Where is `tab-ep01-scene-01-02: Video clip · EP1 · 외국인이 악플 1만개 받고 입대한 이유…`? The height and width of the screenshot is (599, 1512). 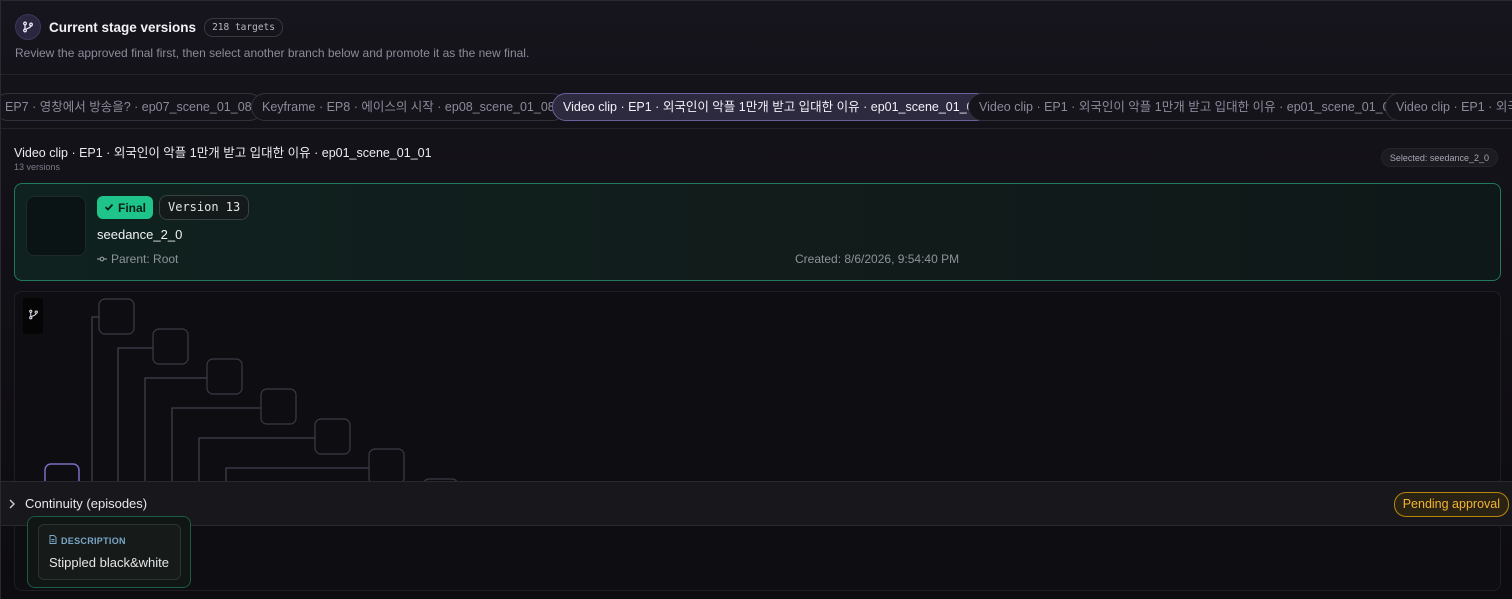 tab-ep01-scene-01-02: Video clip · EP1 · 외국인이 악플 1만개 받고 입대한 이유… is located at coordinates (1188, 107).